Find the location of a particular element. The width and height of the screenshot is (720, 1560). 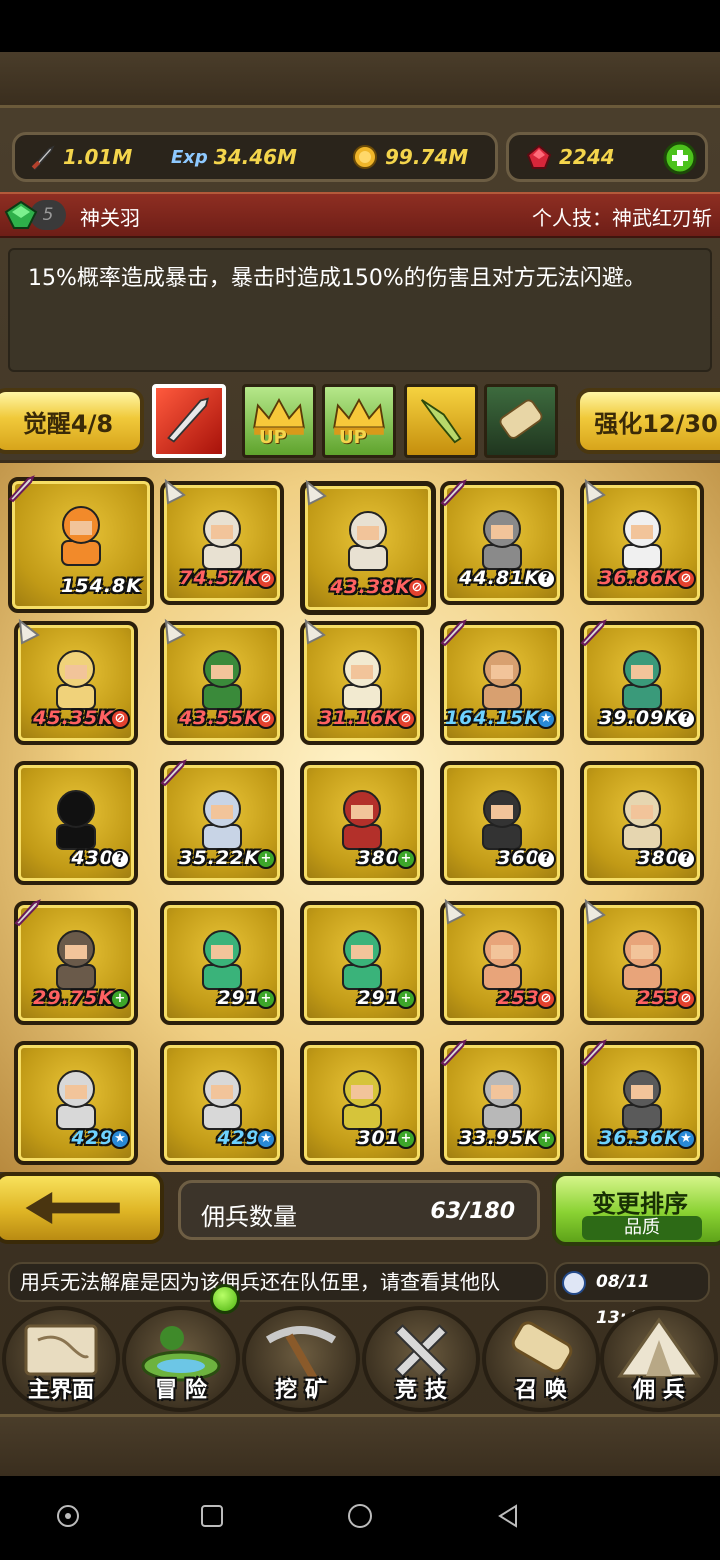

exp-amount: 34.46M is located at coordinates (255, 157).